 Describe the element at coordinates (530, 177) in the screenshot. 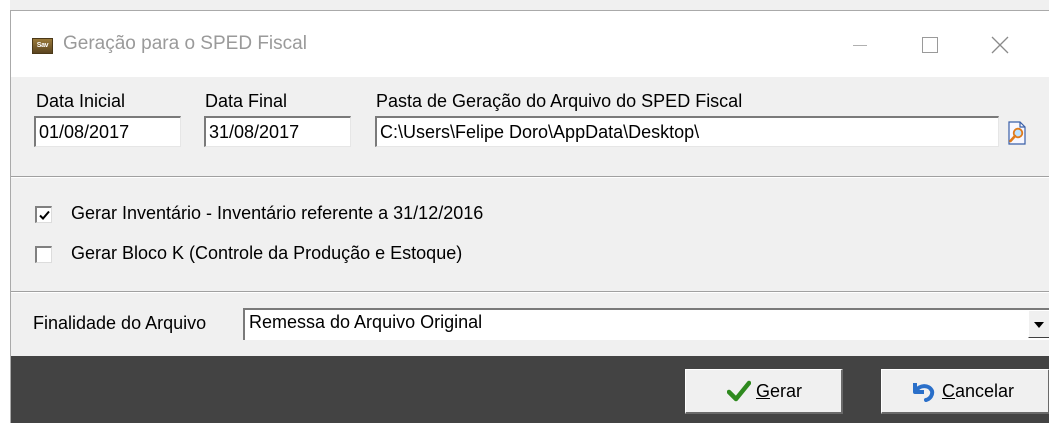

I see `separator-top` at that location.